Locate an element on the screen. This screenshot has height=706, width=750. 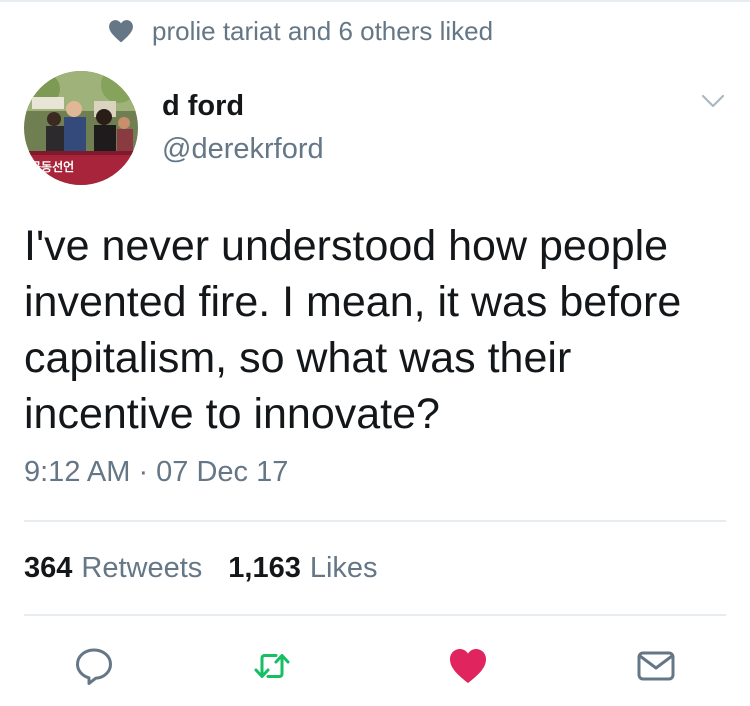
chevron-down-icon is located at coordinates (713, 101).